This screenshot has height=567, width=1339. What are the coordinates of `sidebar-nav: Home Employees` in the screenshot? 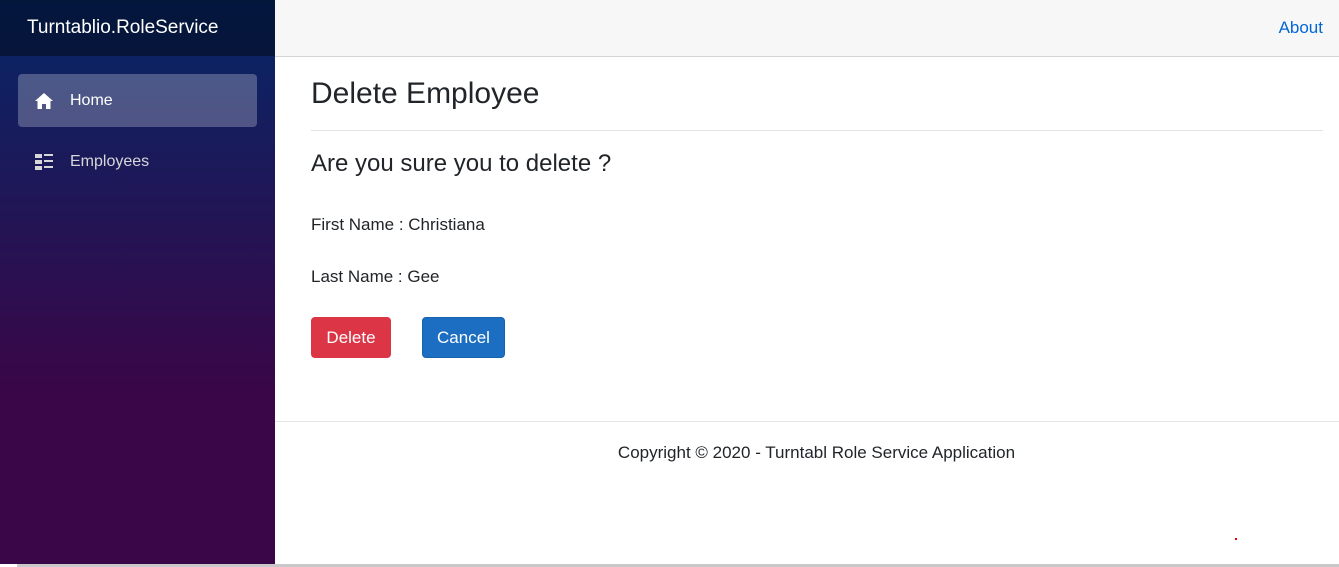 It's located at (137, 122).